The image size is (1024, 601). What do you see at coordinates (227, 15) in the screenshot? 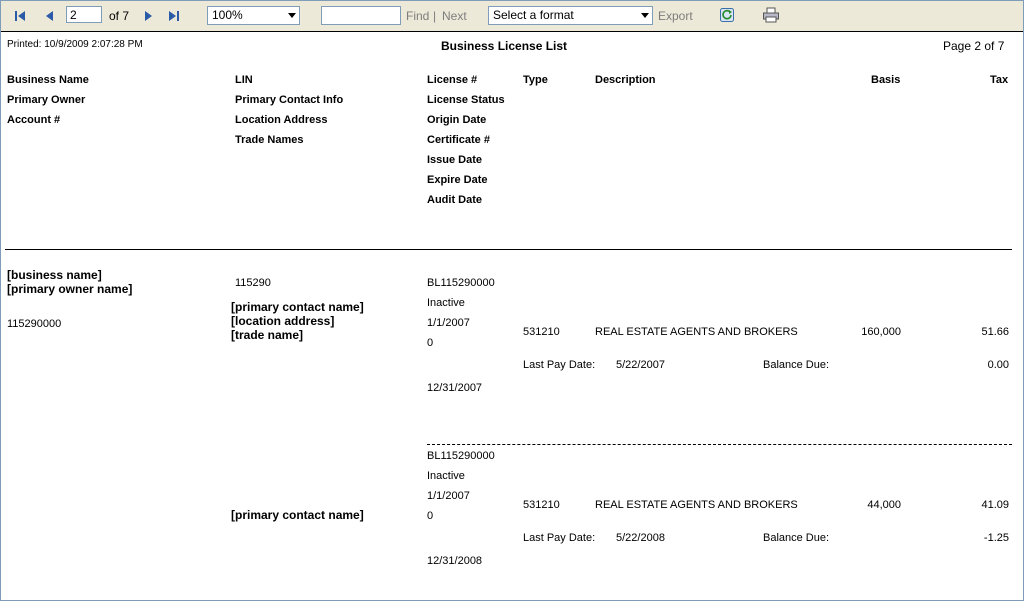
I see `zoom-value: 100%` at bounding box center [227, 15].